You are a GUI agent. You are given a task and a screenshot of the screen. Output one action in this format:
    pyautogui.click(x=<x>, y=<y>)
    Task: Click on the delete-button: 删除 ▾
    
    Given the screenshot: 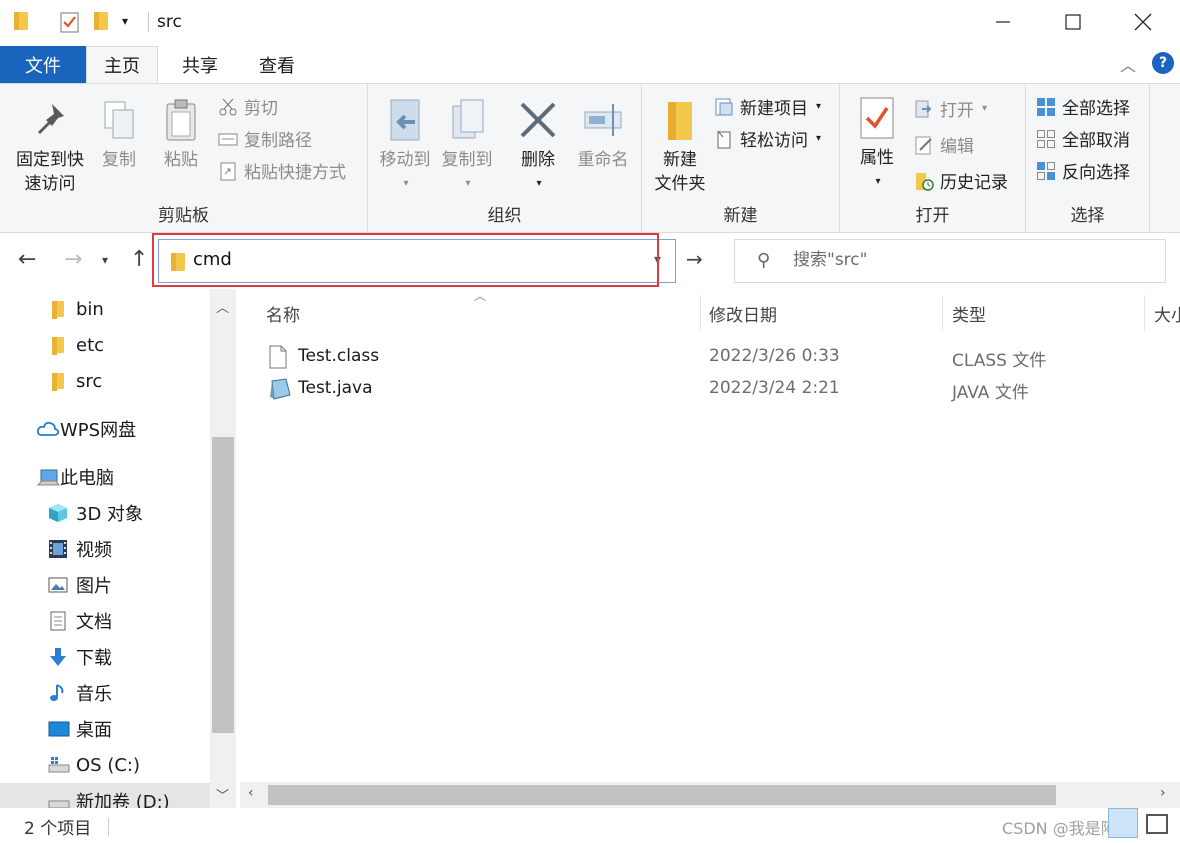 What is the action you would take?
    pyautogui.click(x=538, y=147)
    